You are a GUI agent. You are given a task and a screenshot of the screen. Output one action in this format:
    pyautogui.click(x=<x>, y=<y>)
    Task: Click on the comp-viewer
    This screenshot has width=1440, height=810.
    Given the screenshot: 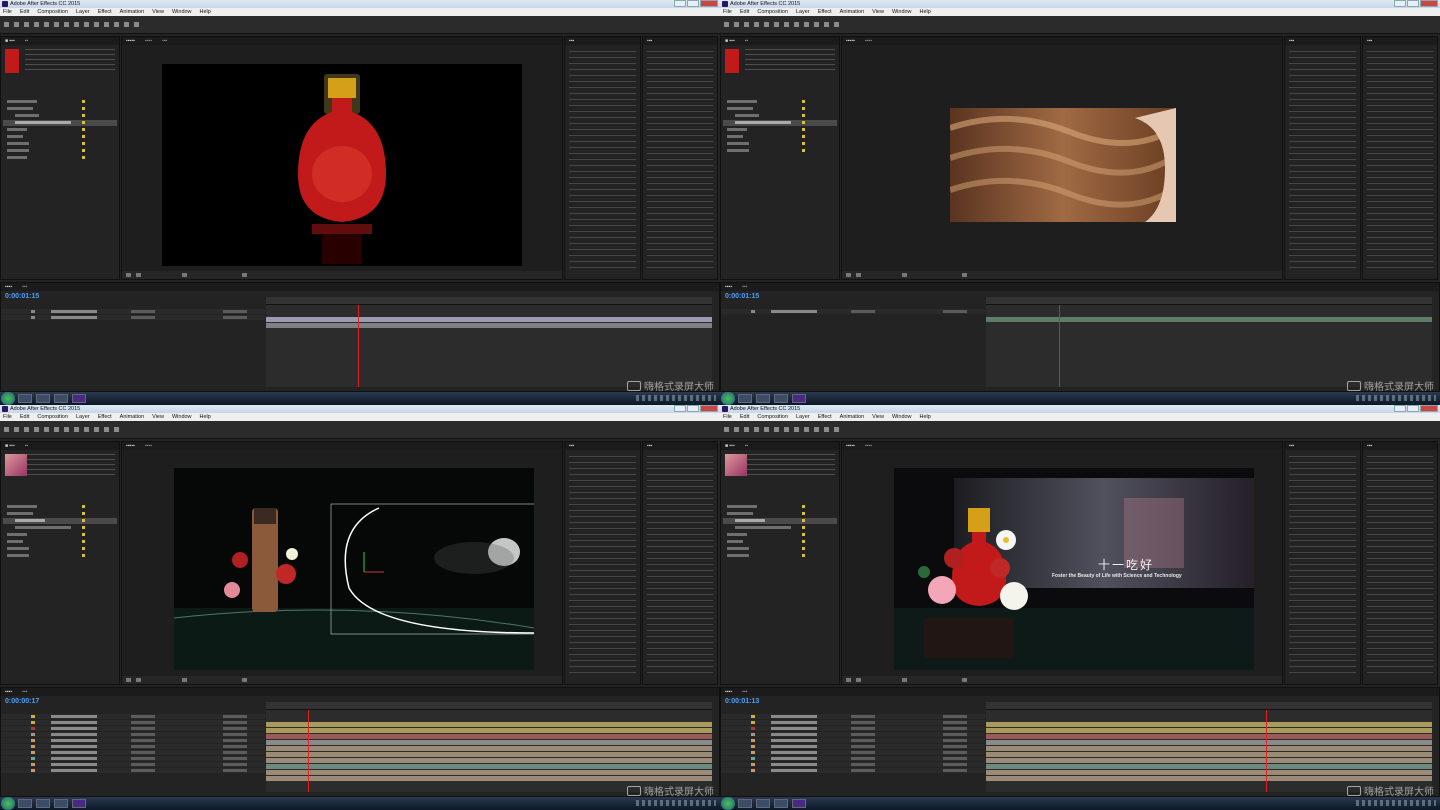 What is the action you would take?
    pyautogui.click(x=1063, y=165)
    